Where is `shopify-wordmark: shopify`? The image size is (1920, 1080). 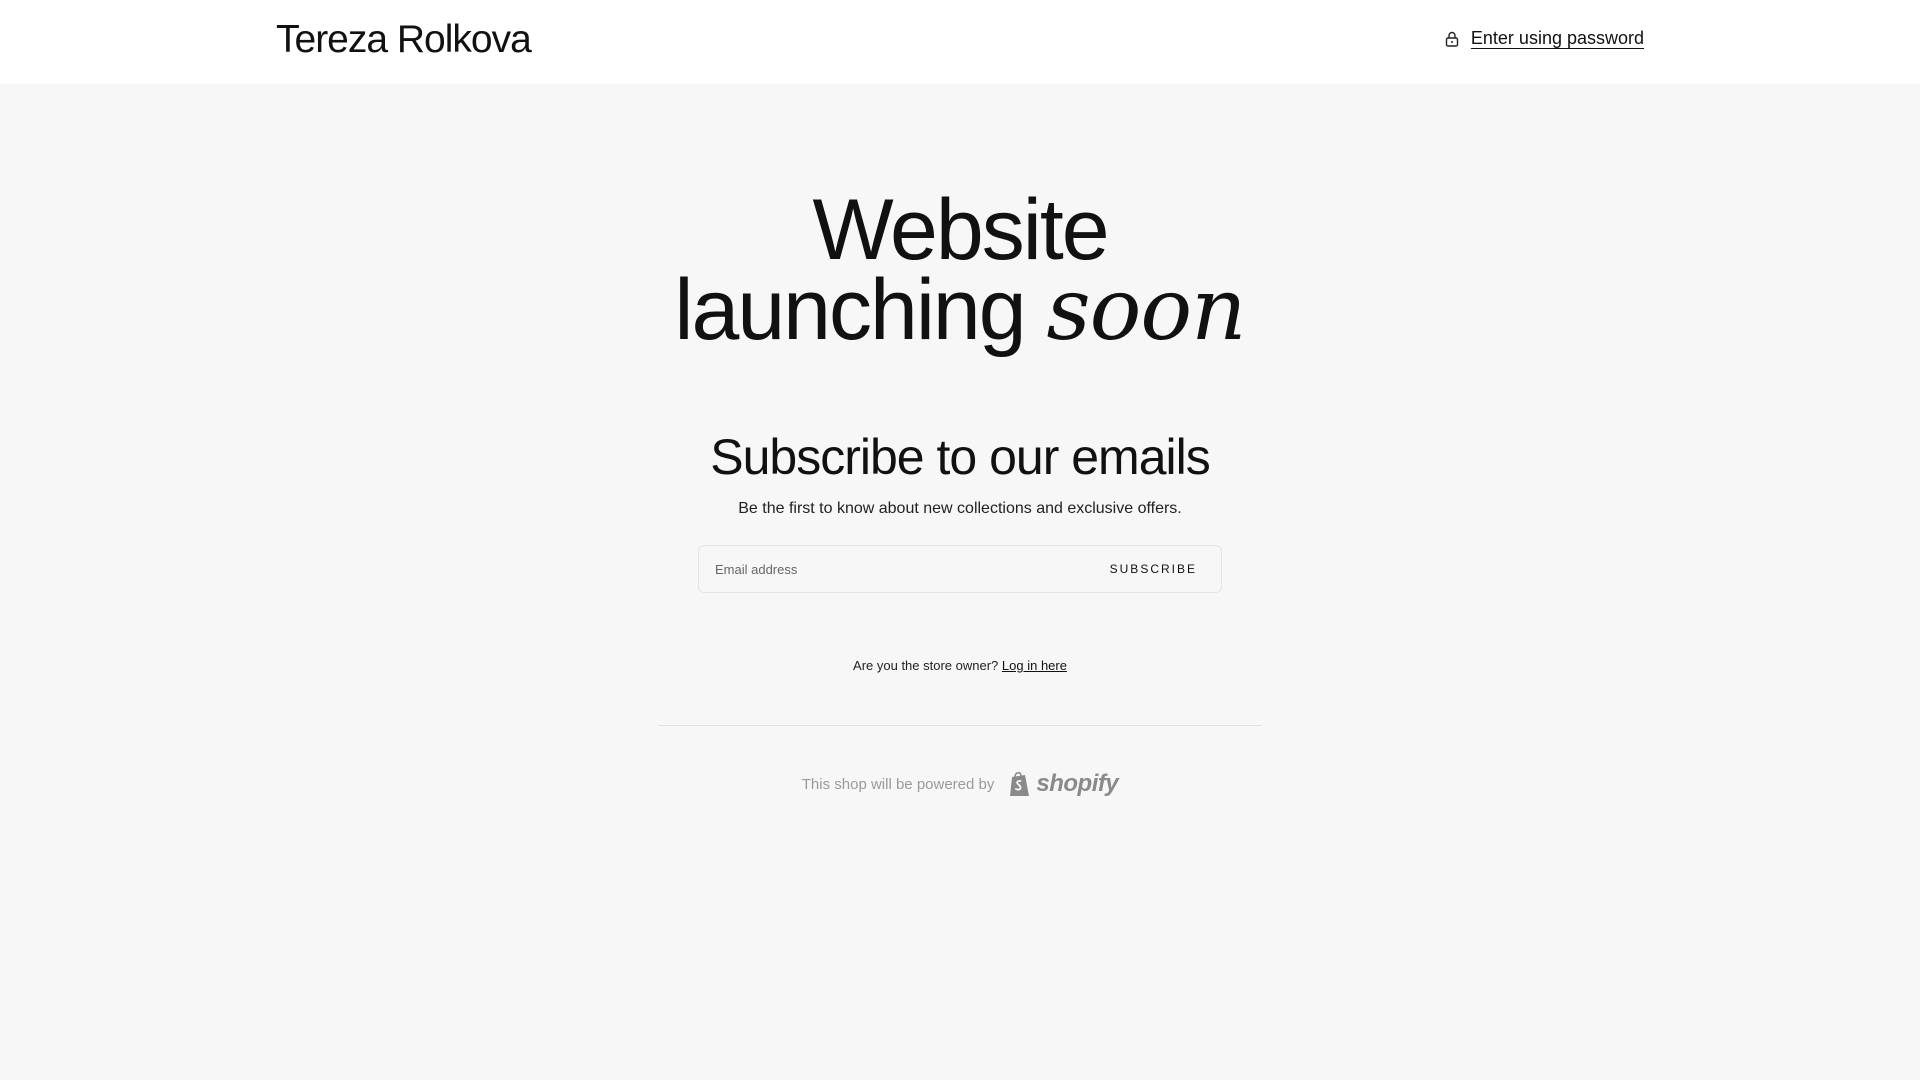 shopify-wordmark: shopify is located at coordinates (1077, 783).